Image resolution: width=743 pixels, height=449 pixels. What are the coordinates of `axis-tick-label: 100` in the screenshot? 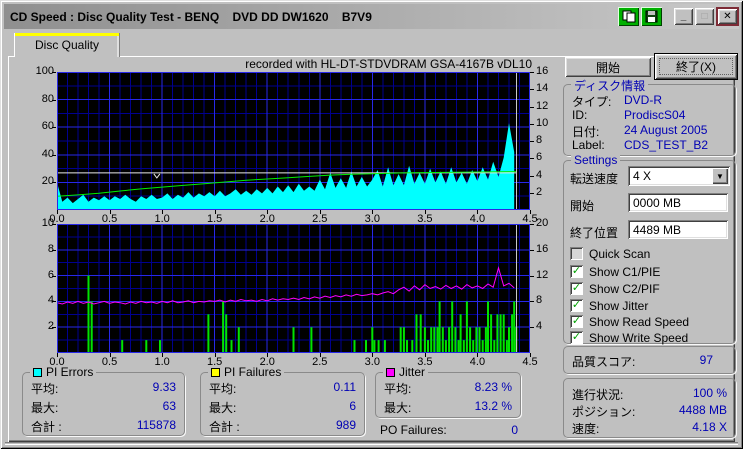 It's located at (44, 71).